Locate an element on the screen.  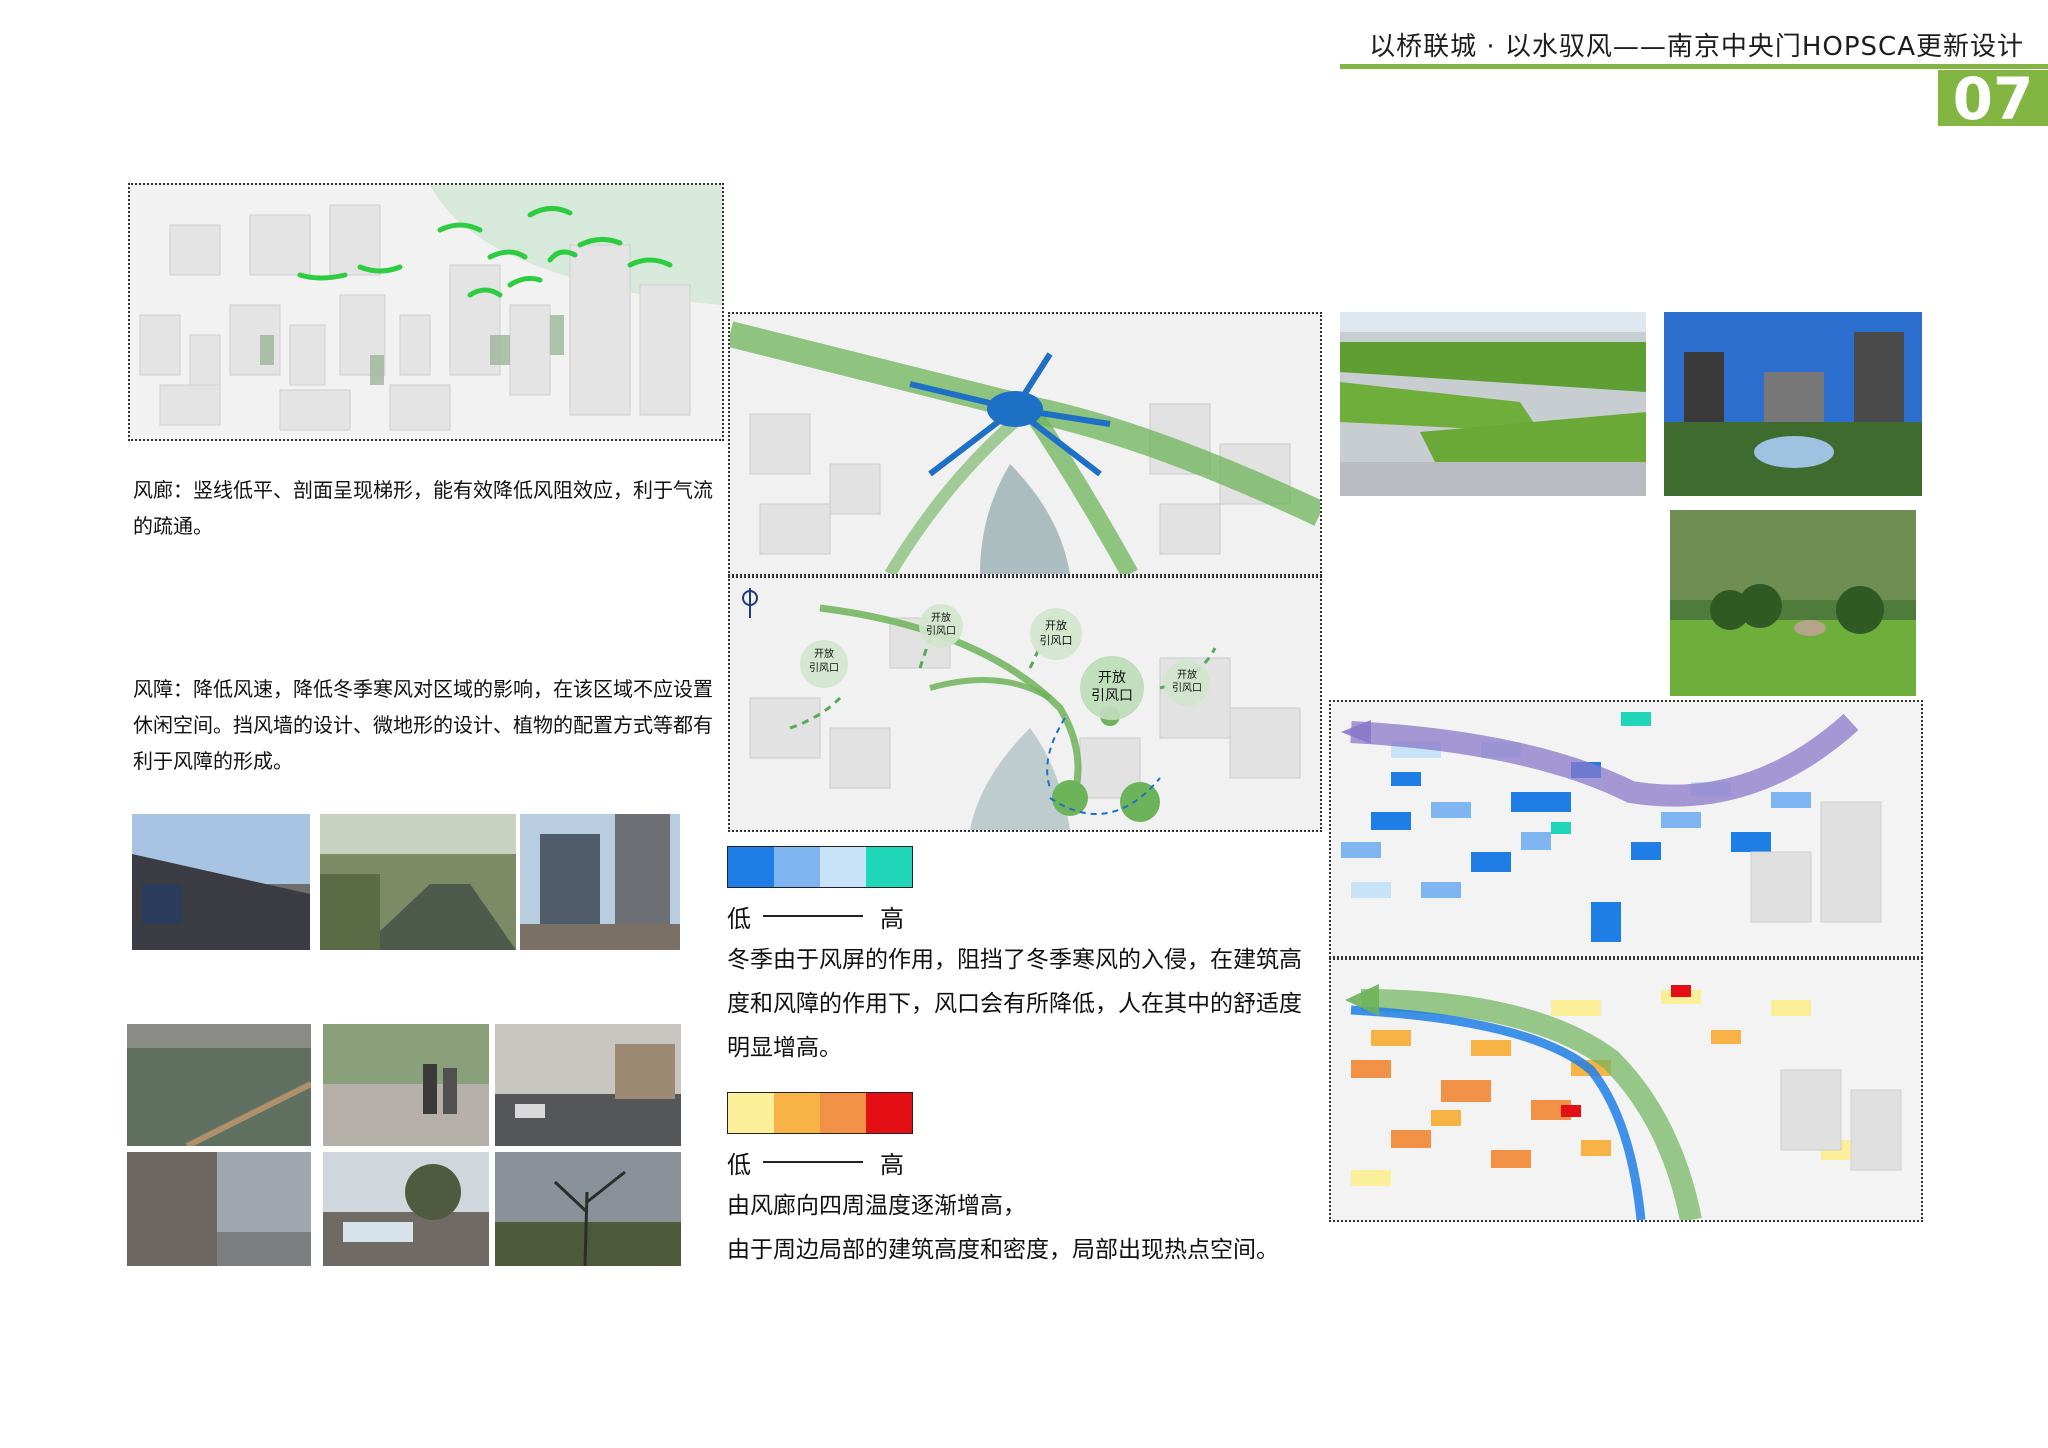
wind-inlet-map is located at coordinates (1025, 704).